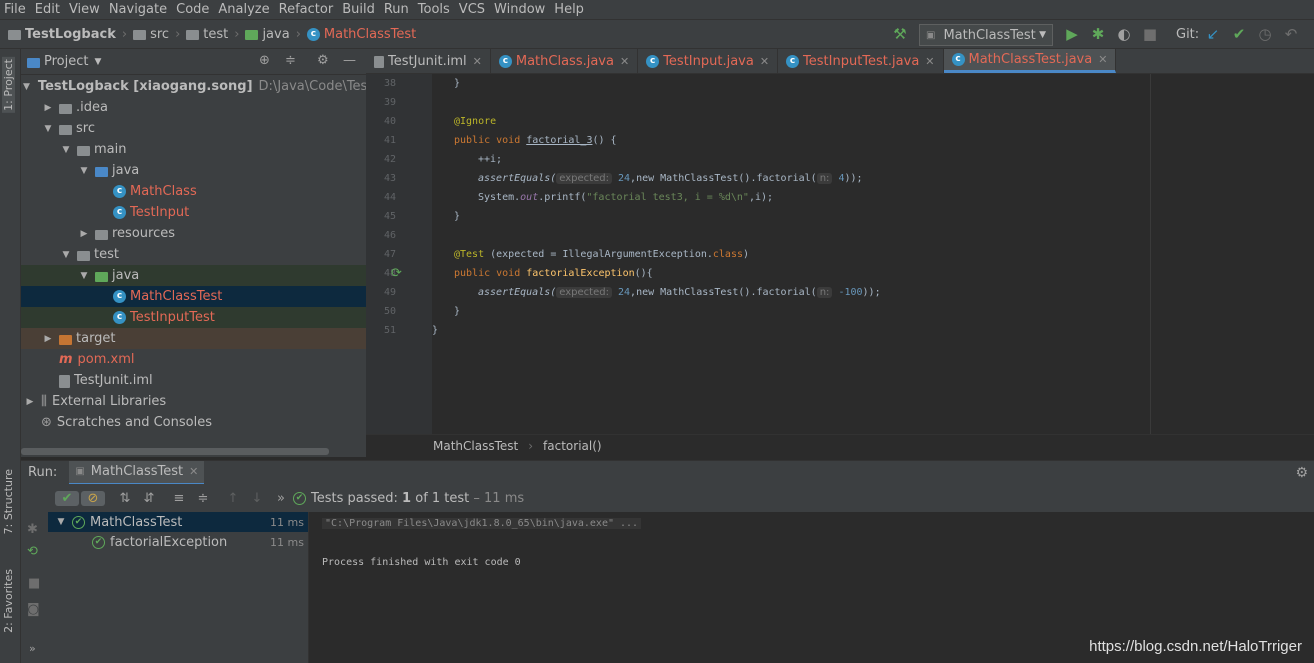  What do you see at coordinates (8, 601) in the screenshot?
I see `tab-favorites: 2: Favorites` at bounding box center [8, 601].